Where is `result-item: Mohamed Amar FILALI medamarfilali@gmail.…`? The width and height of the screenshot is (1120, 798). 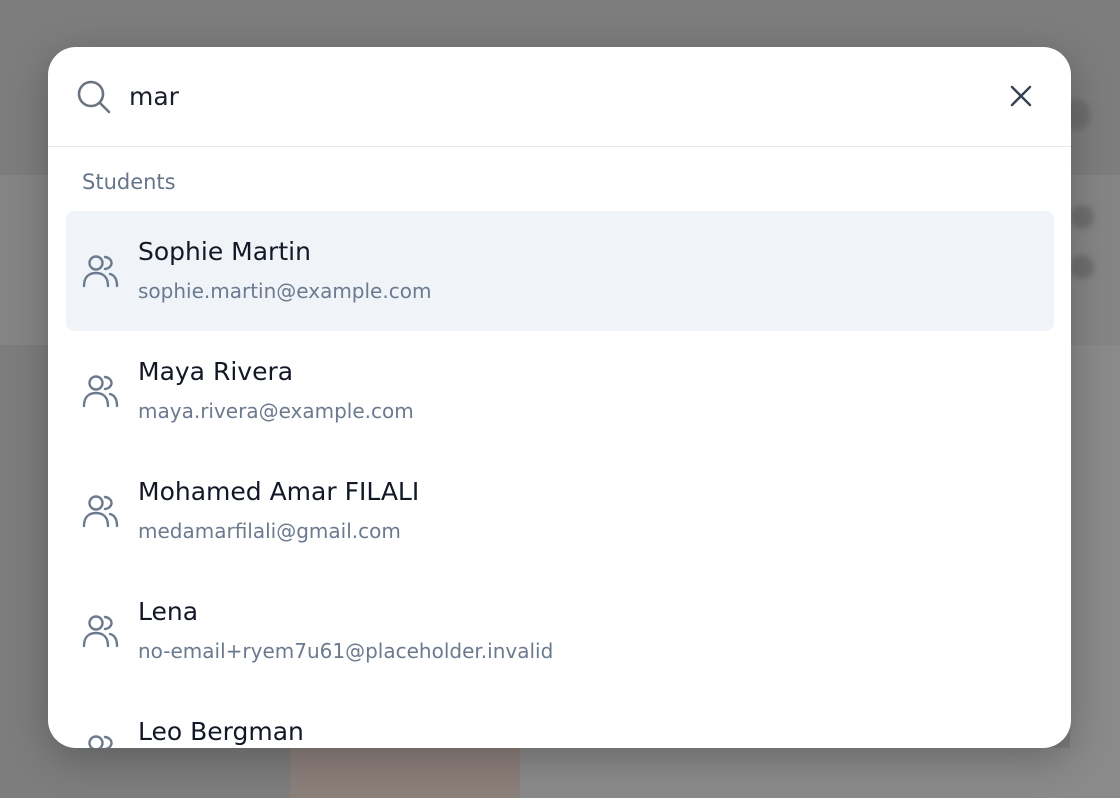 result-item: Mohamed Amar FILALI medamarfilali@gmail.… is located at coordinates (560, 511).